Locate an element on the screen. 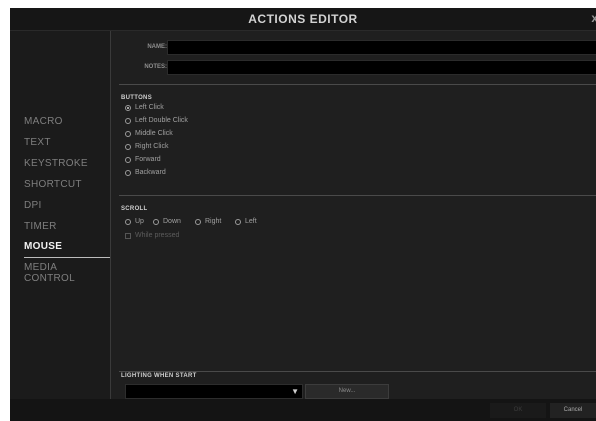 The image size is (596, 421). cancel-button: Cancel is located at coordinates (573, 410).